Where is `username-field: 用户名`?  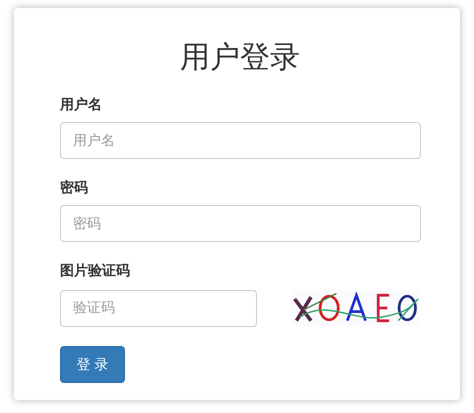
username-field: 用户名 is located at coordinates (240, 140).